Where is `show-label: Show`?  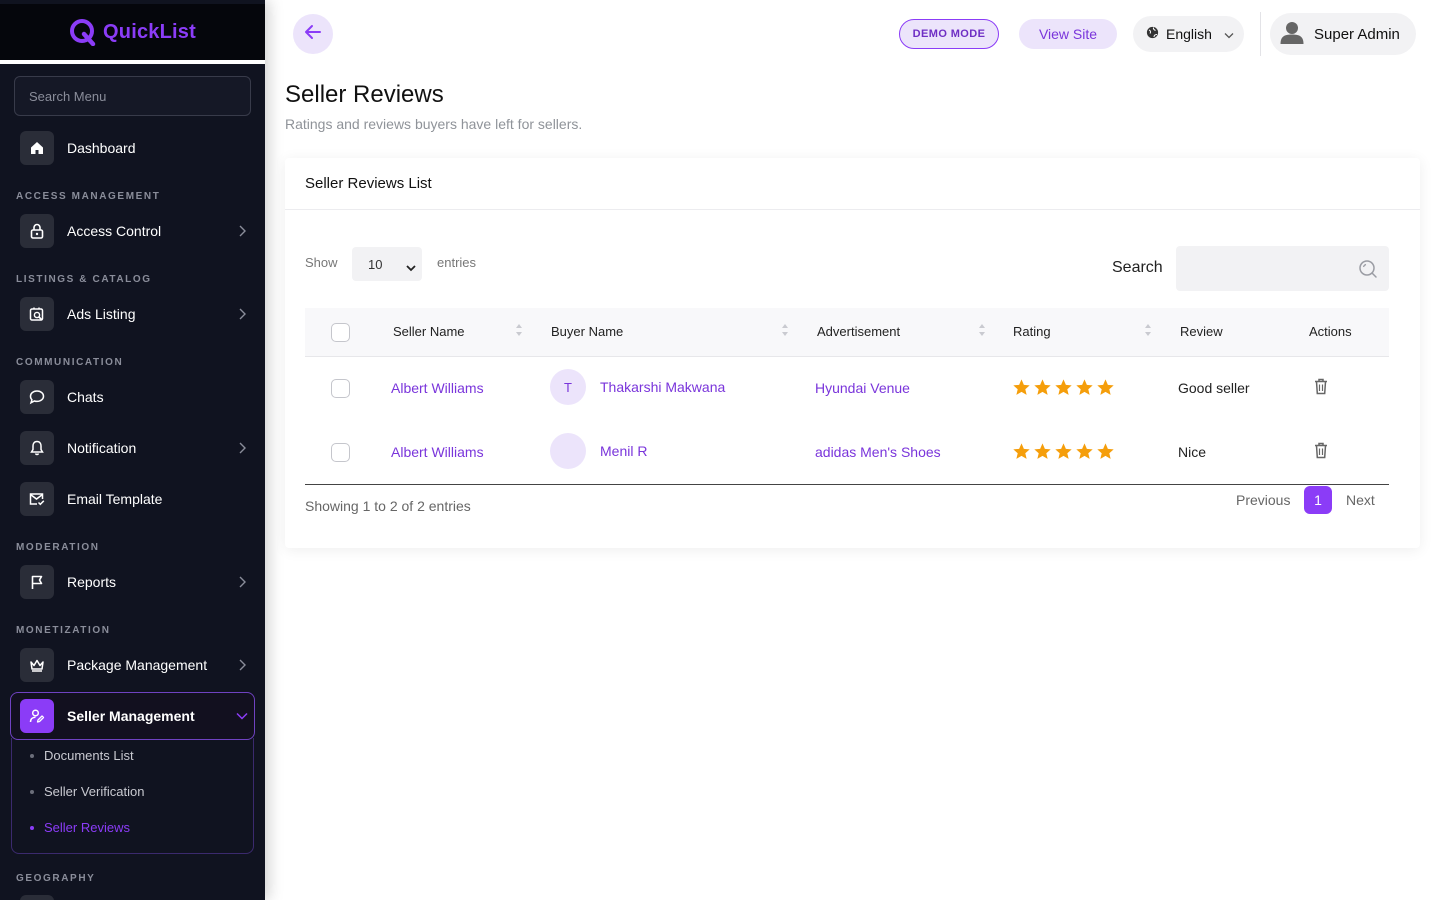 show-label: Show is located at coordinates (321, 262).